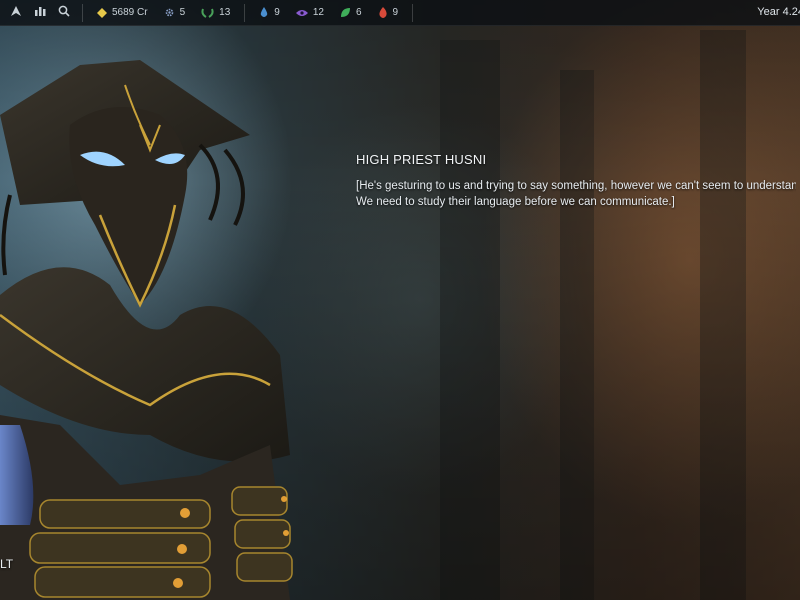 Image resolution: width=800 pixels, height=600 pixels. Describe the element at coordinates (400, 13) in the screenshot. I see `top-resource-bar: 5689 Cr 5 13 9 12 6 9 Year 4.24` at that location.